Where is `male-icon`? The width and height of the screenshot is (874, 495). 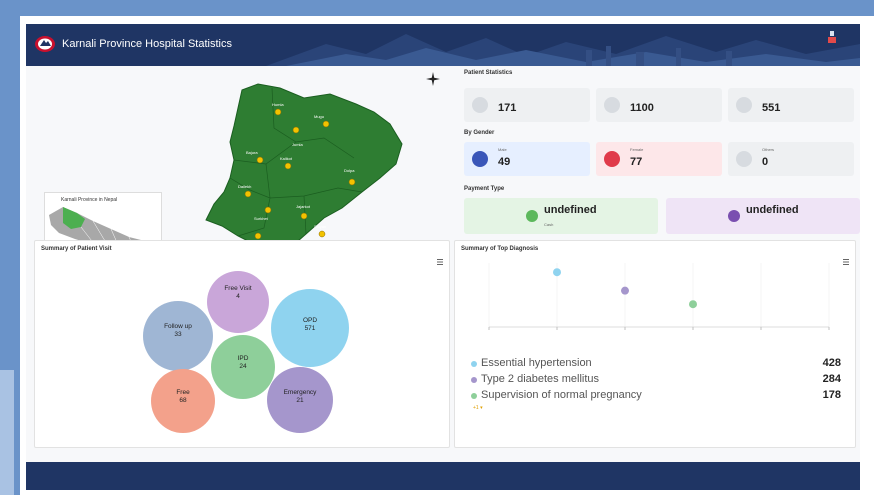
male-icon is located at coordinates (480, 159).